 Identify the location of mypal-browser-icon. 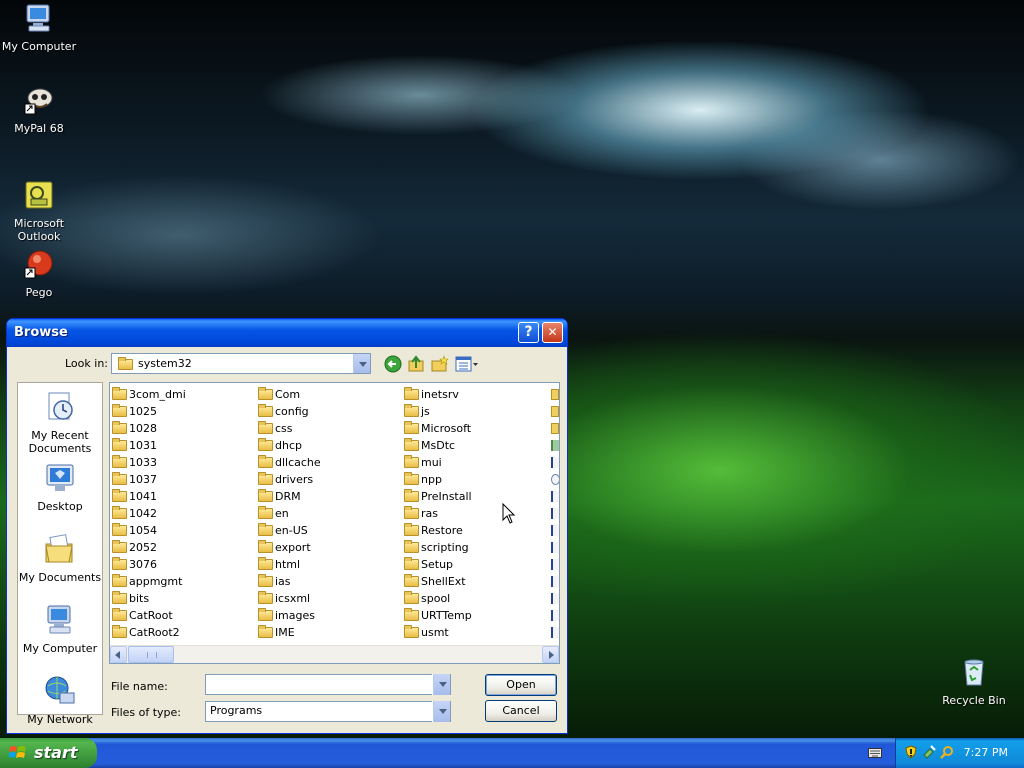
(38, 101).